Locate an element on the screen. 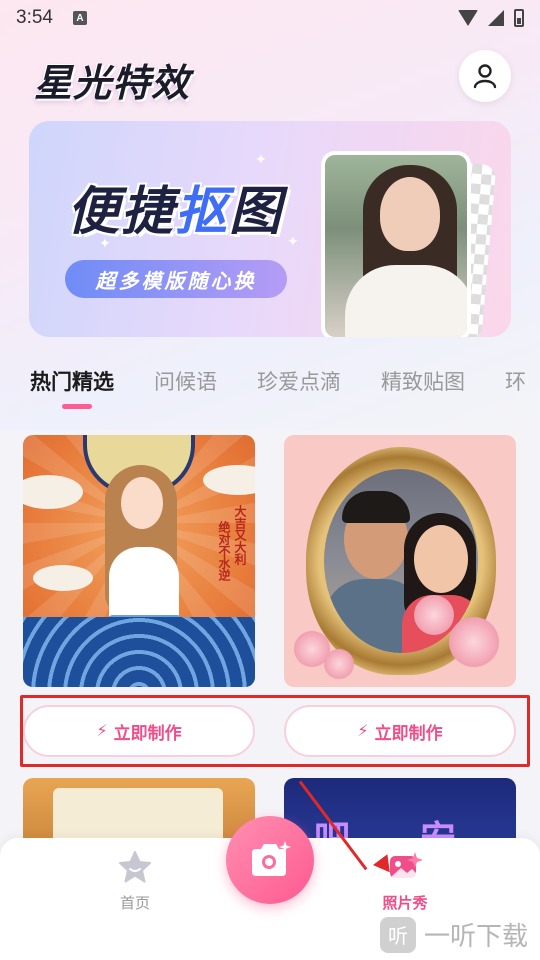  notification-icon: A is located at coordinates (79, 18).